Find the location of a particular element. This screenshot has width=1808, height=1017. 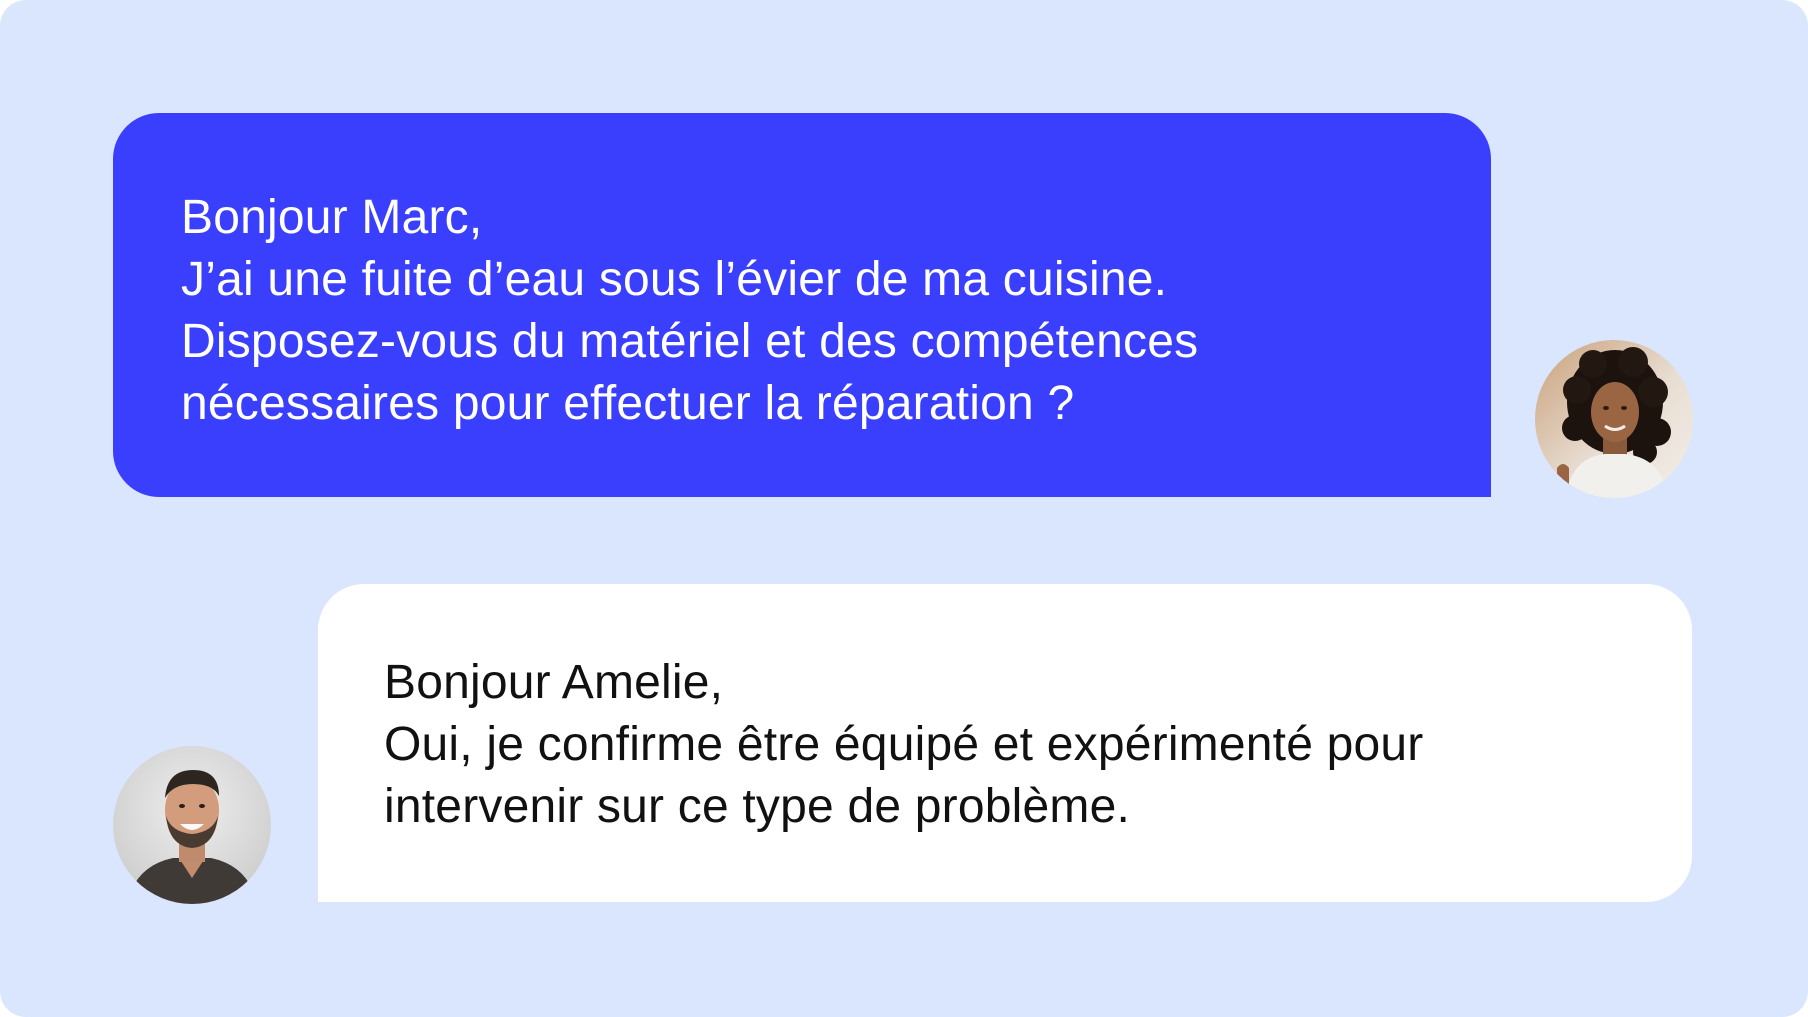

man-avatar-photo-icon is located at coordinates (192, 825).